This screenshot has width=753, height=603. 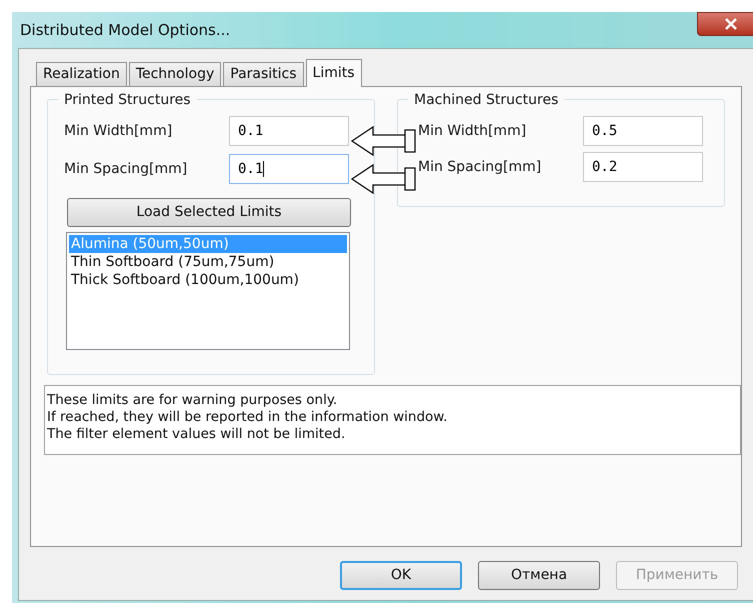 What do you see at coordinates (192, 400) in the screenshot?
I see `info-text: These limits are for warning purposes only.` at bounding box center [192, 400].